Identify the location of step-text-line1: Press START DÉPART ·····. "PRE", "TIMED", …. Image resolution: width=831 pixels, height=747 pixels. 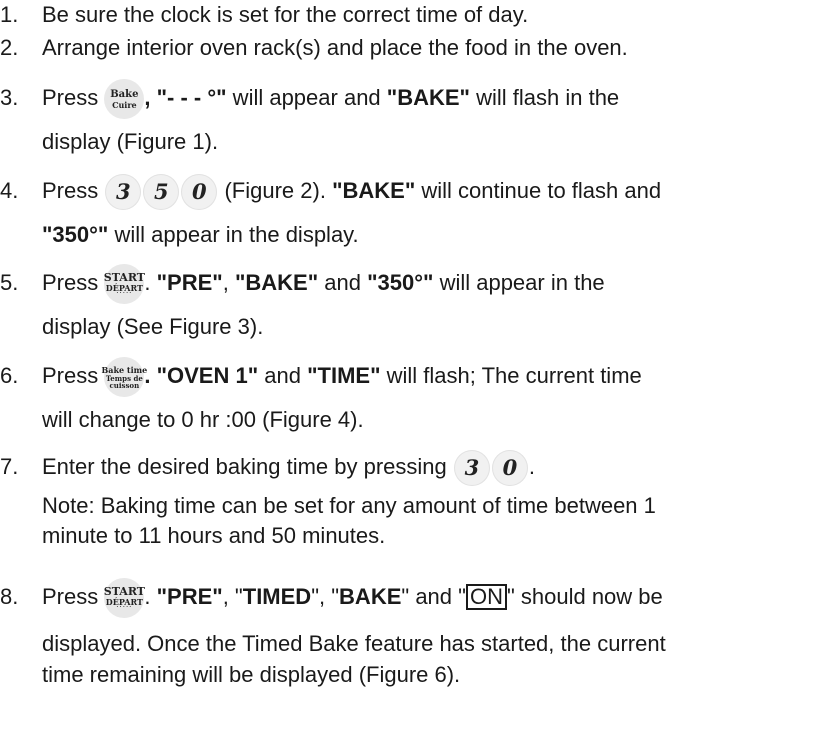
(352, 597).